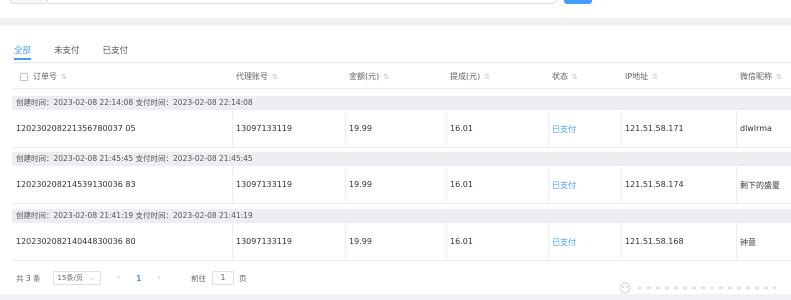 This screenshot has height=300, width=791. Describe the element at coordinates (119, 278) in the screenshot. I see `prev-page-icon: ‹` at that location.